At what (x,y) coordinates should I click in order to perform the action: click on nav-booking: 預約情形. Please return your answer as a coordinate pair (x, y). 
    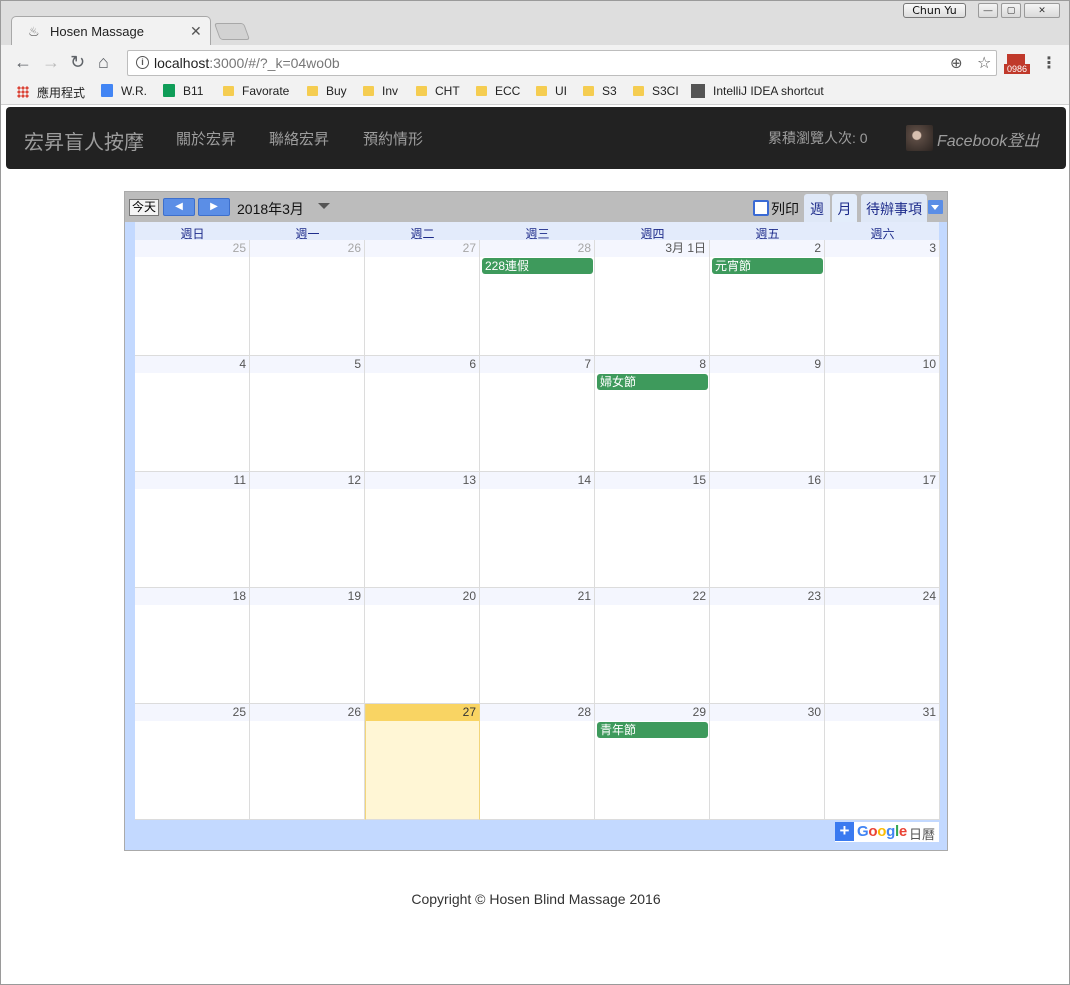
    Looking at the image, I should click on (393, 138).